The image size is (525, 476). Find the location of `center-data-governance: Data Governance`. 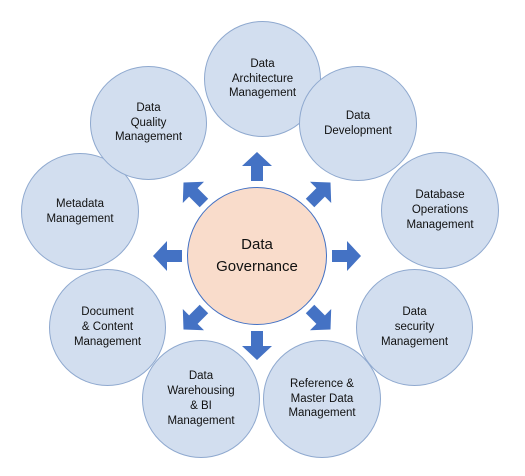

center-data-governance: Data Governance is located at coordinates (257, 256).